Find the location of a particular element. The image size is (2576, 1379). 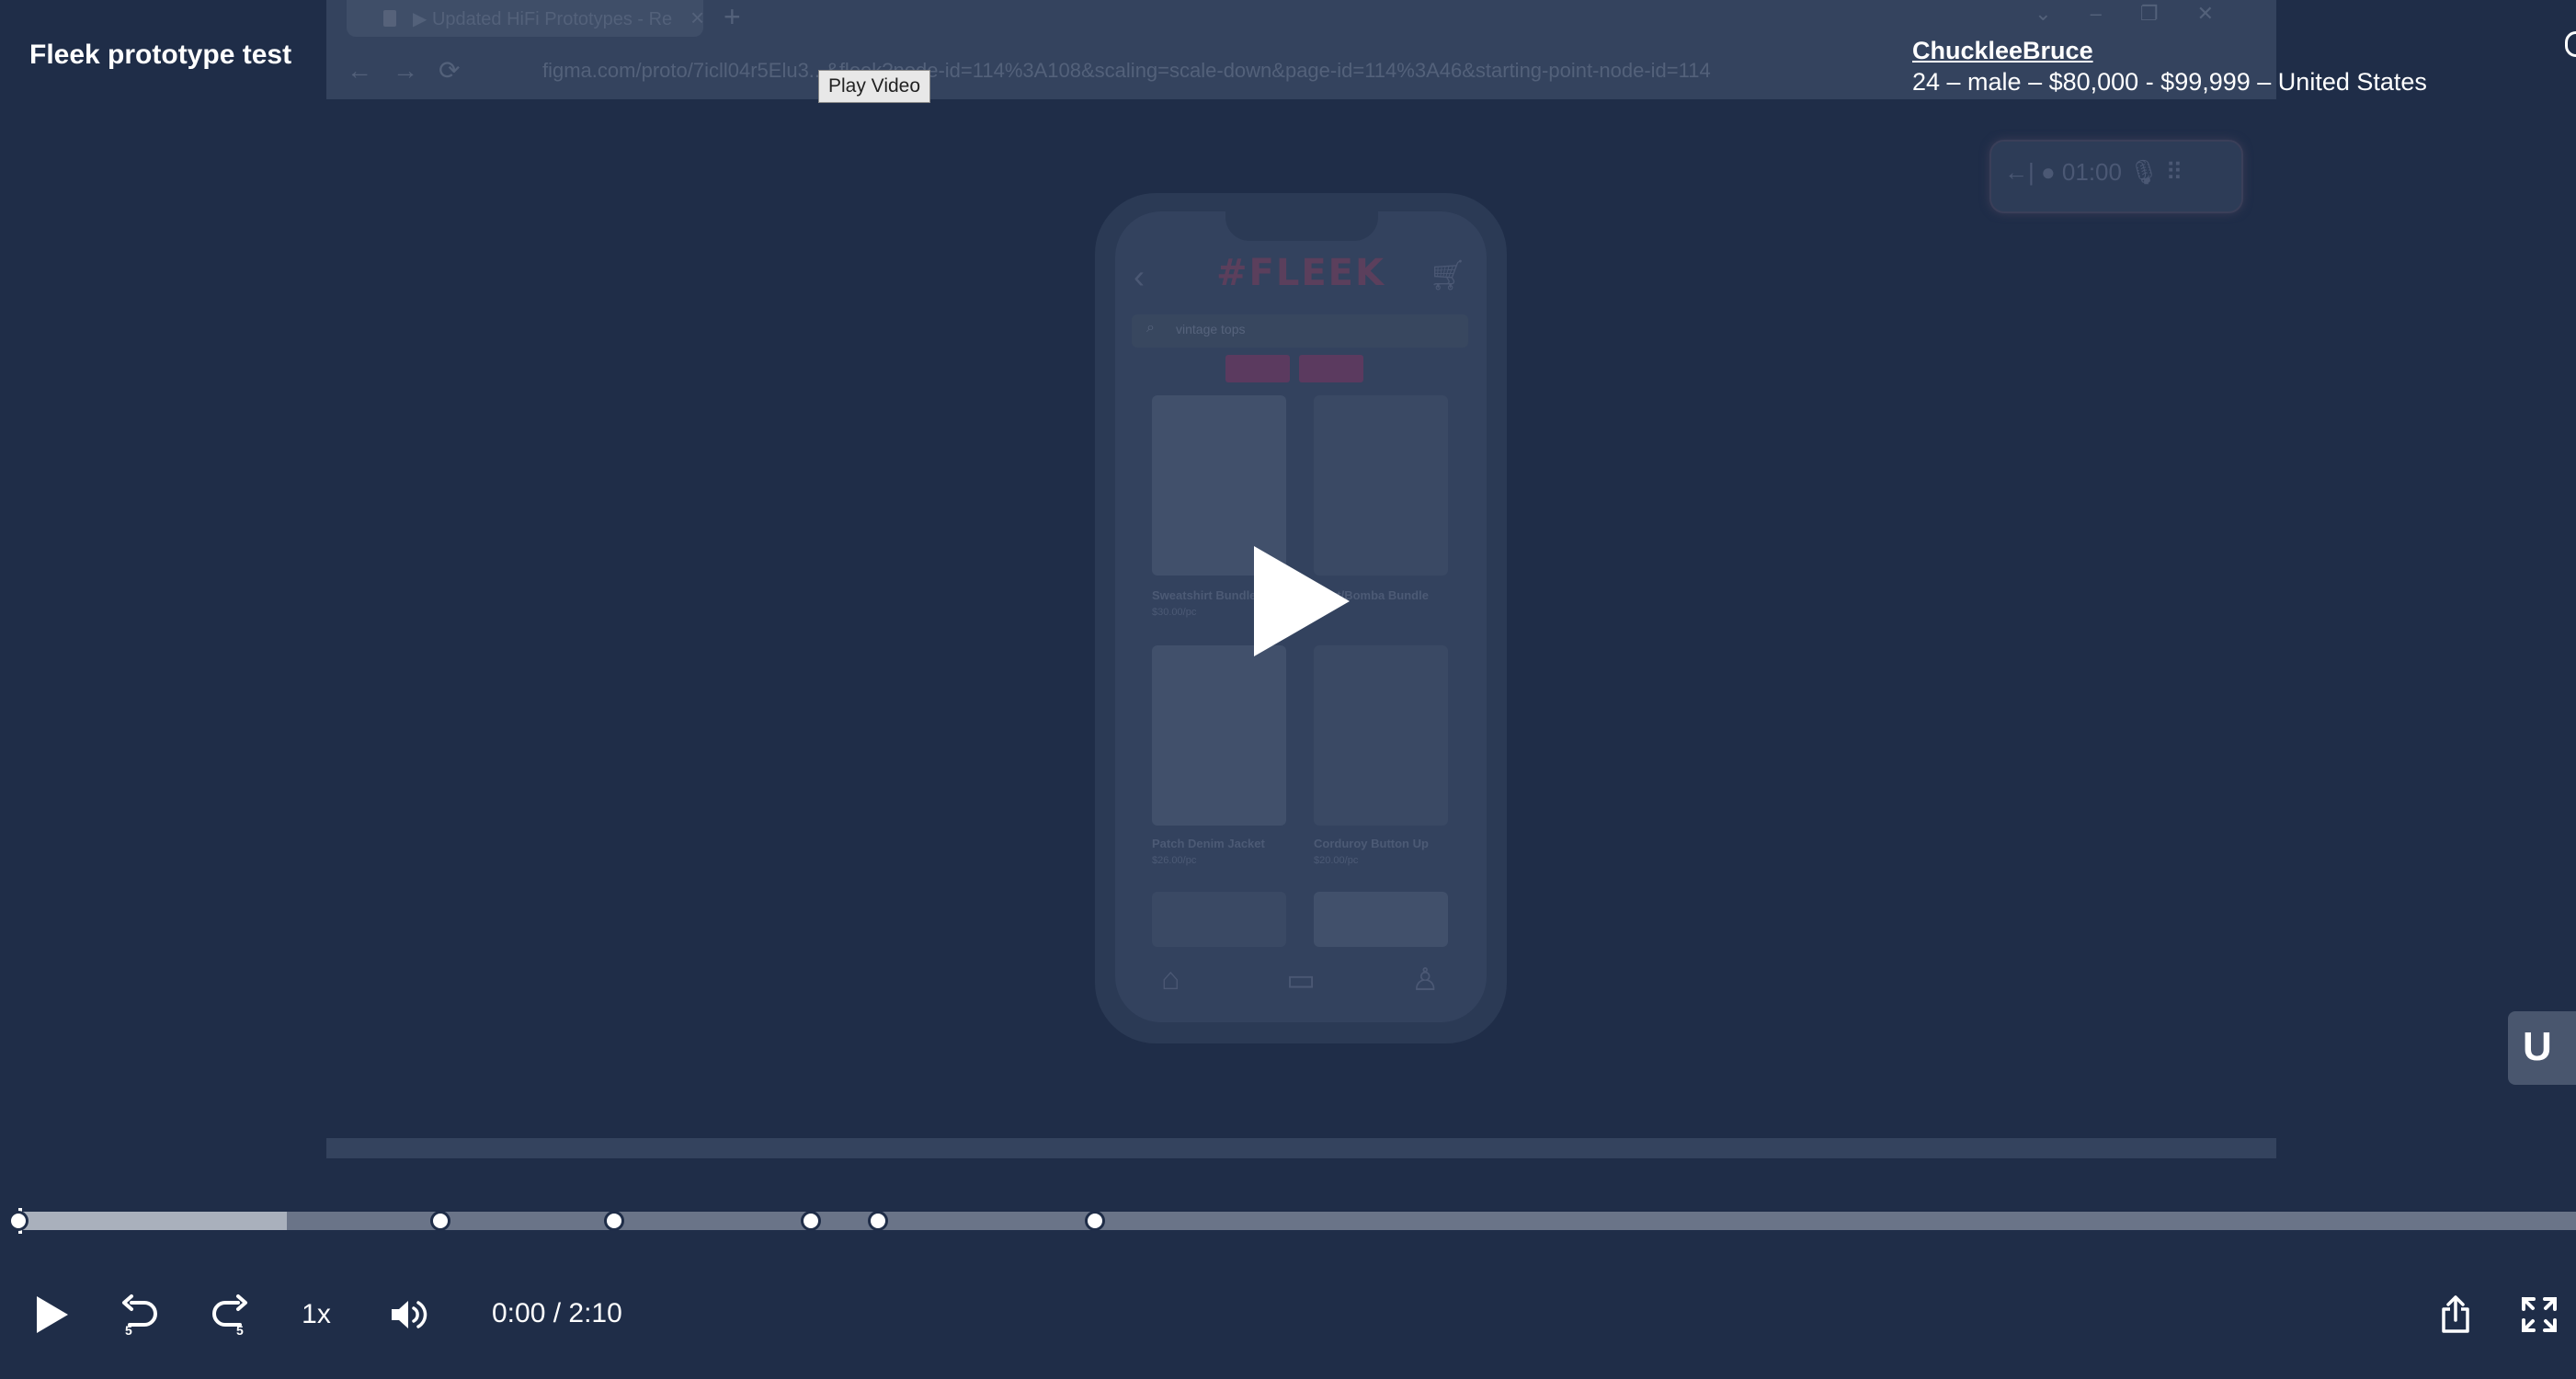

forward-icon: 5 is located at coordinates (229, 1315).